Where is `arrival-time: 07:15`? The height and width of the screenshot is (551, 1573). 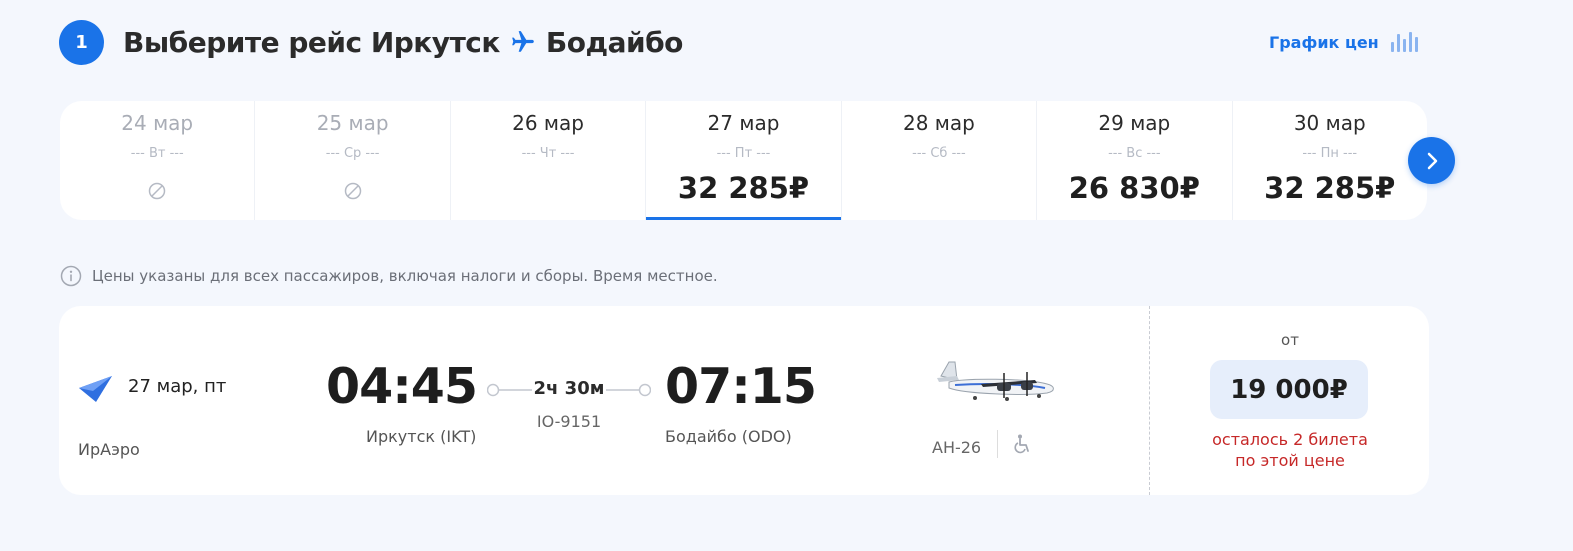
arrival-time: 07:15 is located at coordinates (741, 386).